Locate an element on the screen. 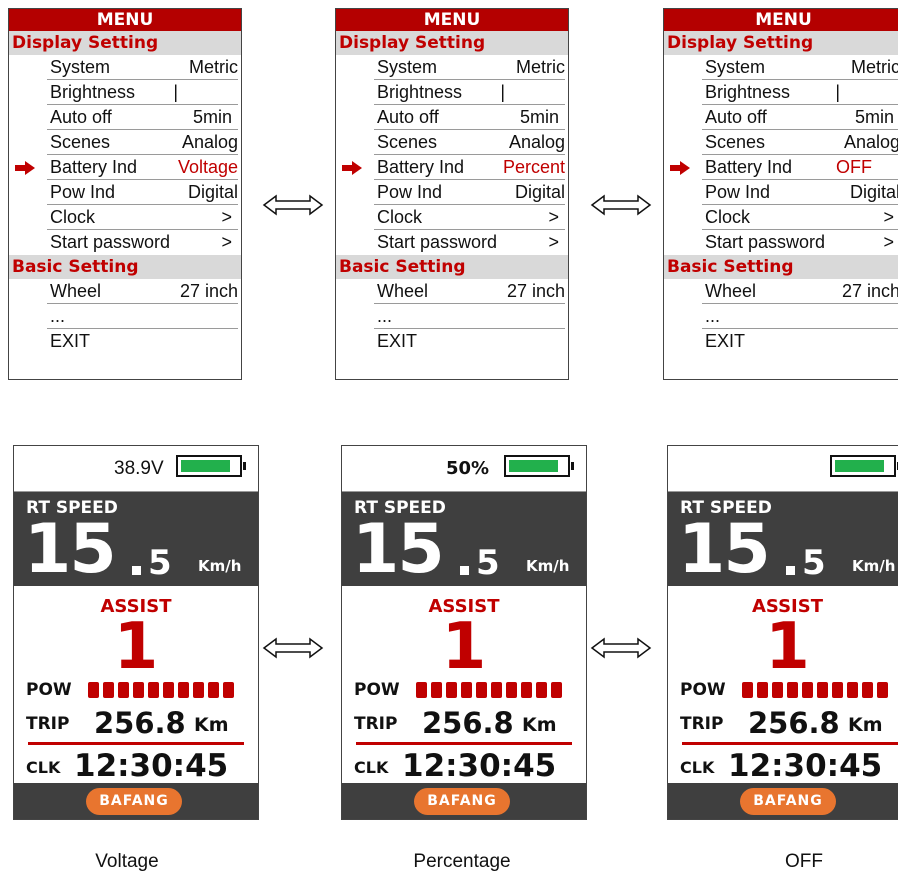 The image size is (898, 874). double-arrow-icon is located at coordinates (621, 205).